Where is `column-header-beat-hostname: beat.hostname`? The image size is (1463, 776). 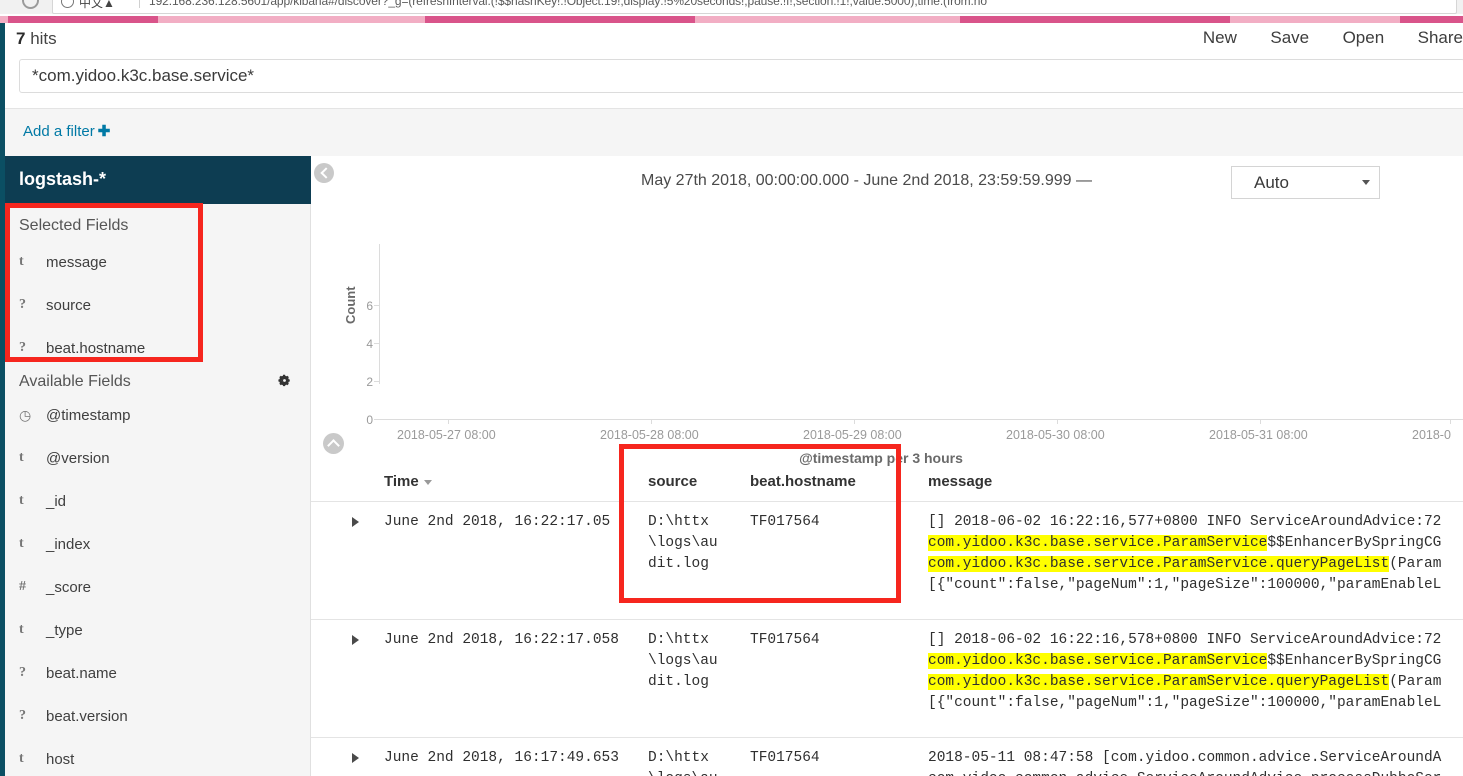 column-header-beat-hostname: beat.hostname is located at coordinates (803, 481).